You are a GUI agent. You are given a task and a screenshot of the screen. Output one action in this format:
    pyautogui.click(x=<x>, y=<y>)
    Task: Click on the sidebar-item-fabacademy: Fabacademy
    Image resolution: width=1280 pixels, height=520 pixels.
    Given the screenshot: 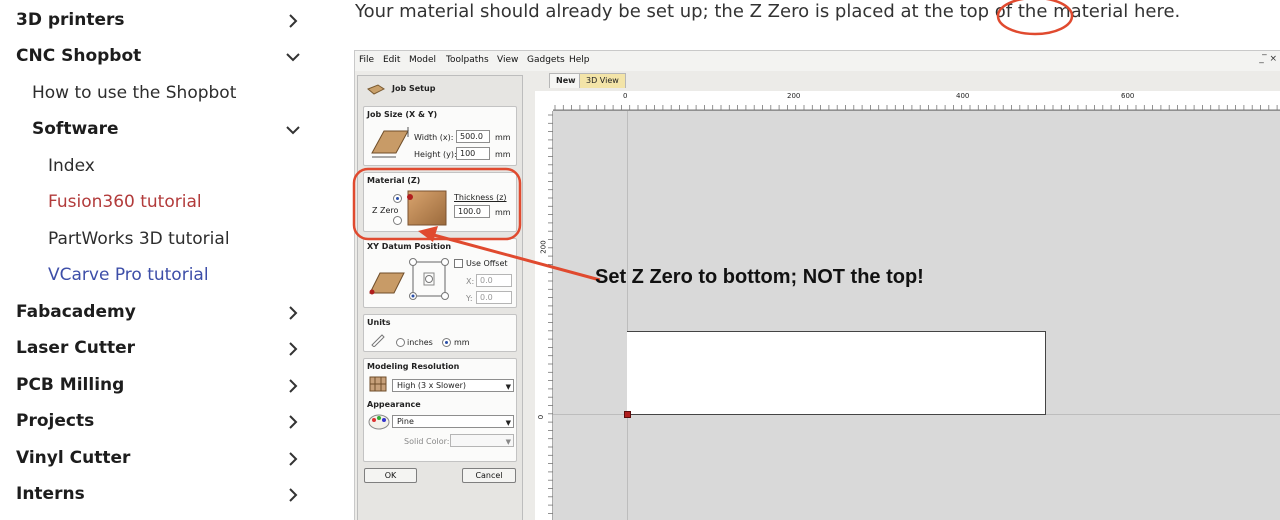 What is the action you would take?
    pyautogui.click(x=160, y=312)
    